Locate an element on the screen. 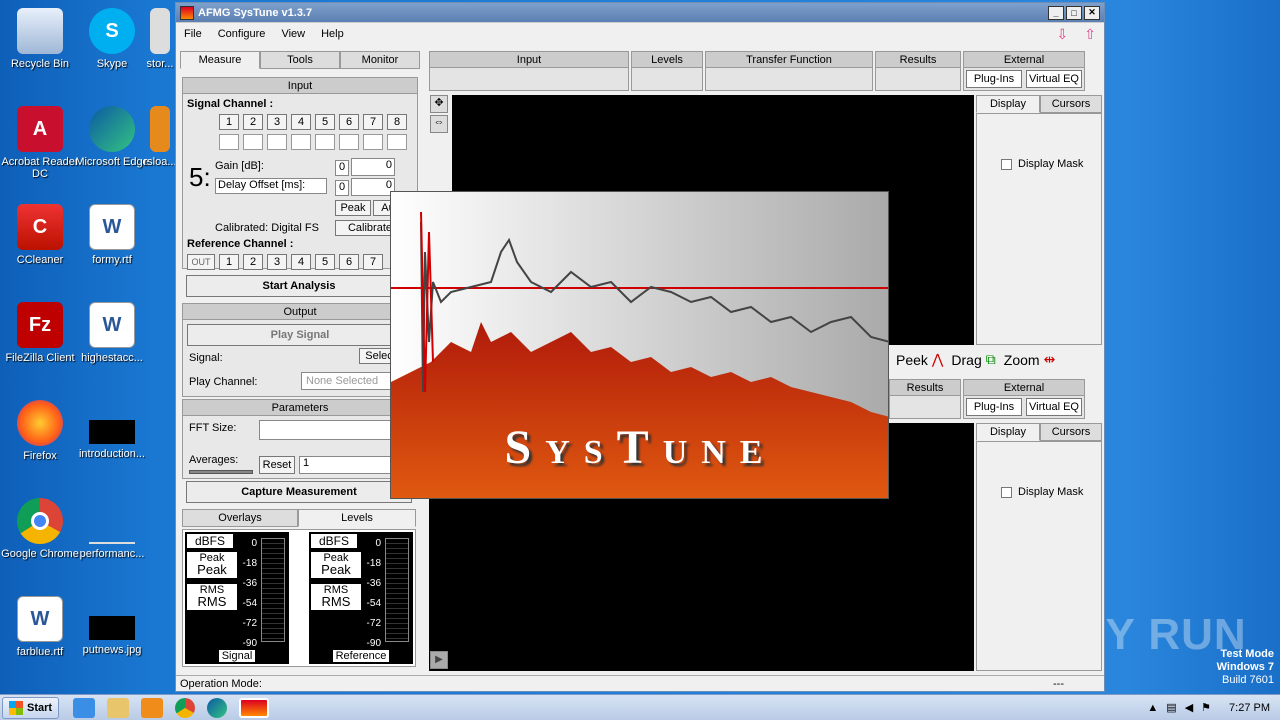 The image size is (1280, 720). tab-levels: Levels is located at coordinates (357, 518).